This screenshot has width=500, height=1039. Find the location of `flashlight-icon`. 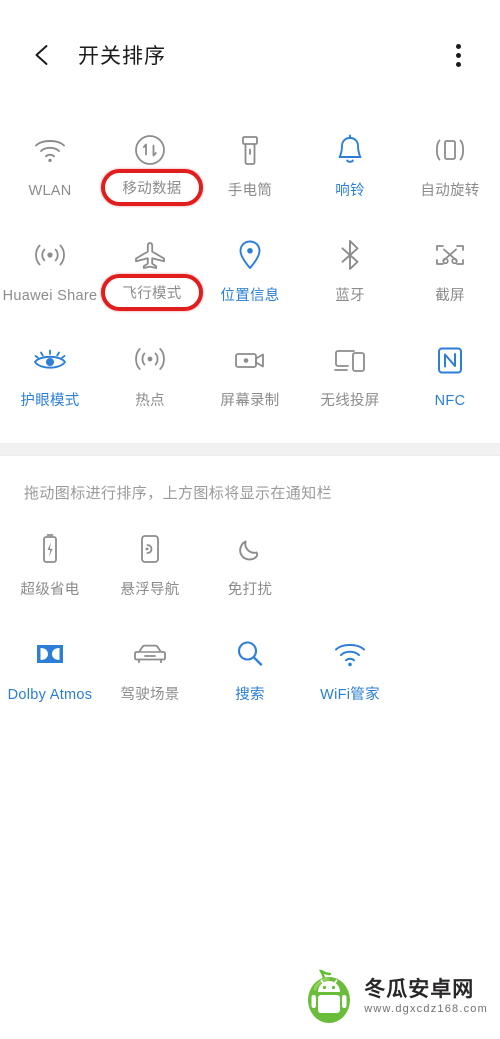

flashlight-icon is located at coordinates (250, 150).